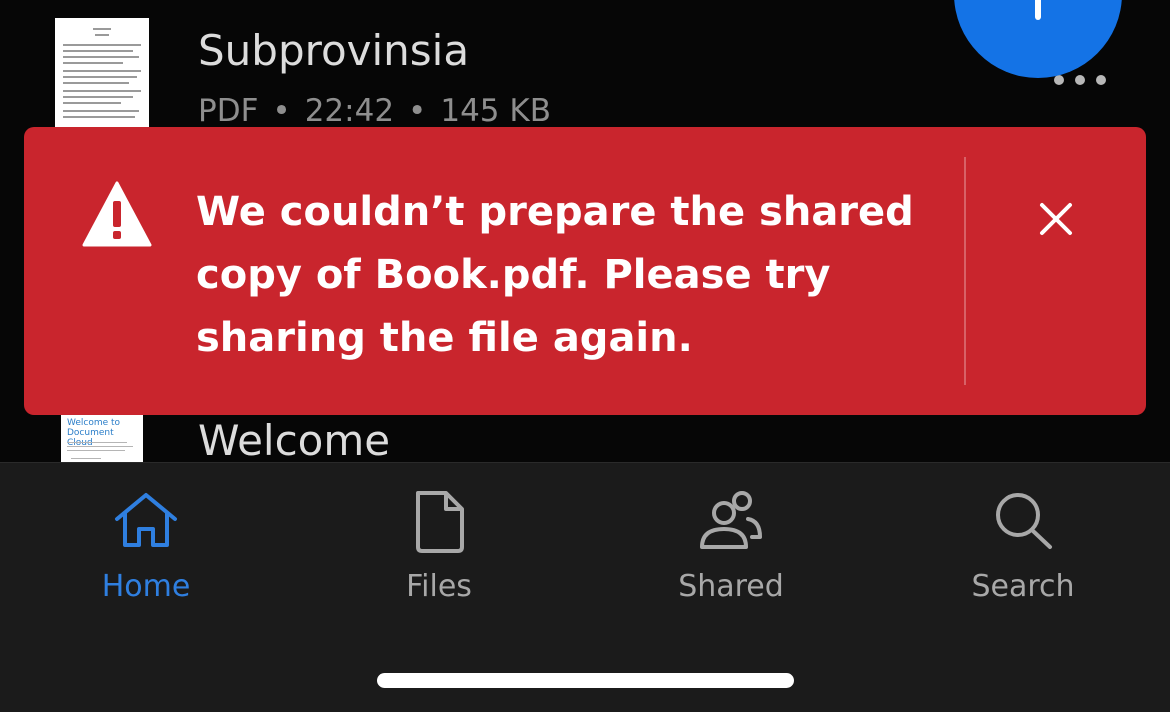 Image resolution: width=1170 pixels, height=712 pixels. What do you see at coordinates (1056, 219) in the screenshot?
I see `close-icon` at bounding box center [1056, 219].